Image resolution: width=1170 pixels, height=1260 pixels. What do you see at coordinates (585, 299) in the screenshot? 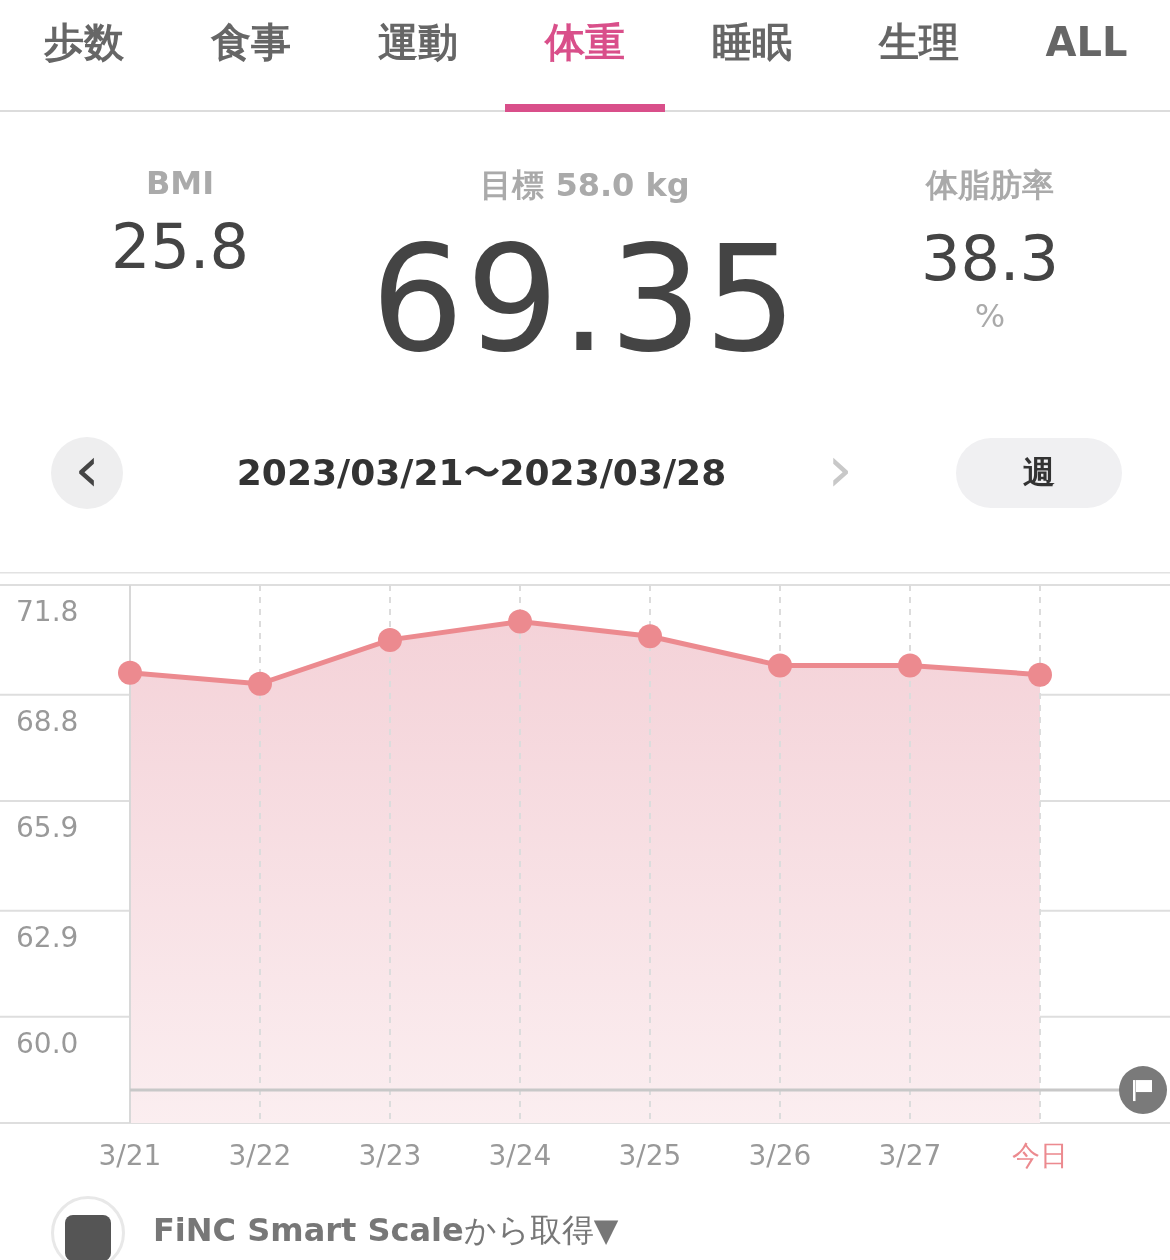
I see `weight-value: 69.35` at bounding box center [585, 299].